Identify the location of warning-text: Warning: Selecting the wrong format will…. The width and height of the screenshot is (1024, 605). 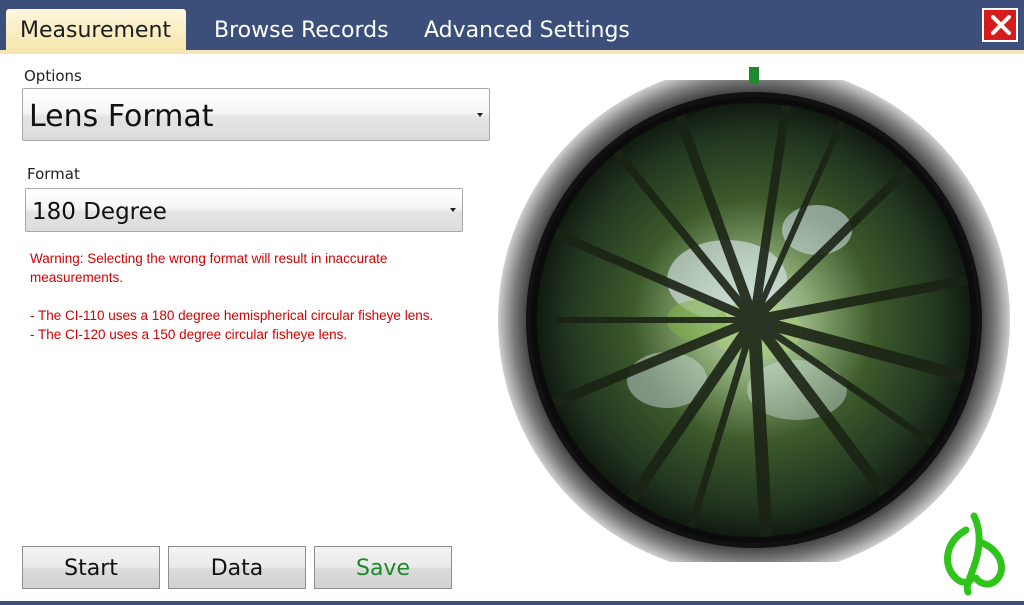
(209, 258).